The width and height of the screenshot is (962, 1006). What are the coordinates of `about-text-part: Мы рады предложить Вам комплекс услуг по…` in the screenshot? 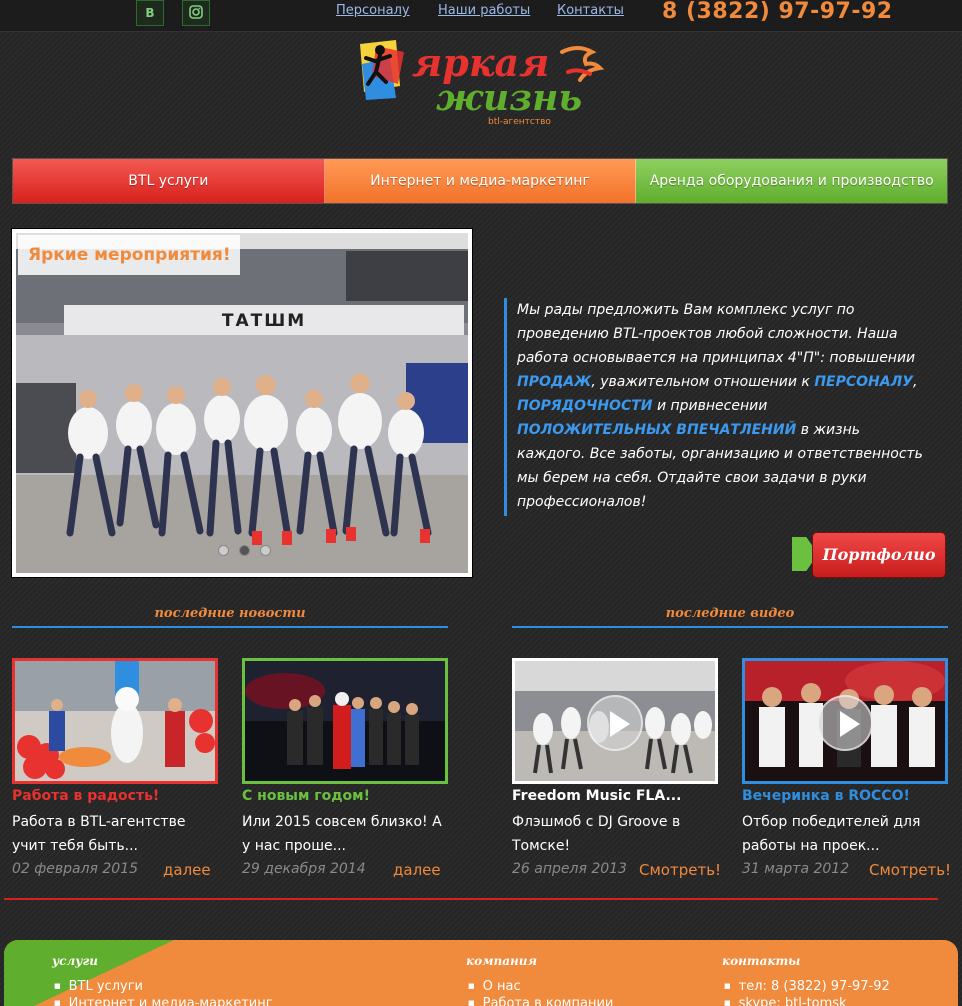 It's located at (716, 334).